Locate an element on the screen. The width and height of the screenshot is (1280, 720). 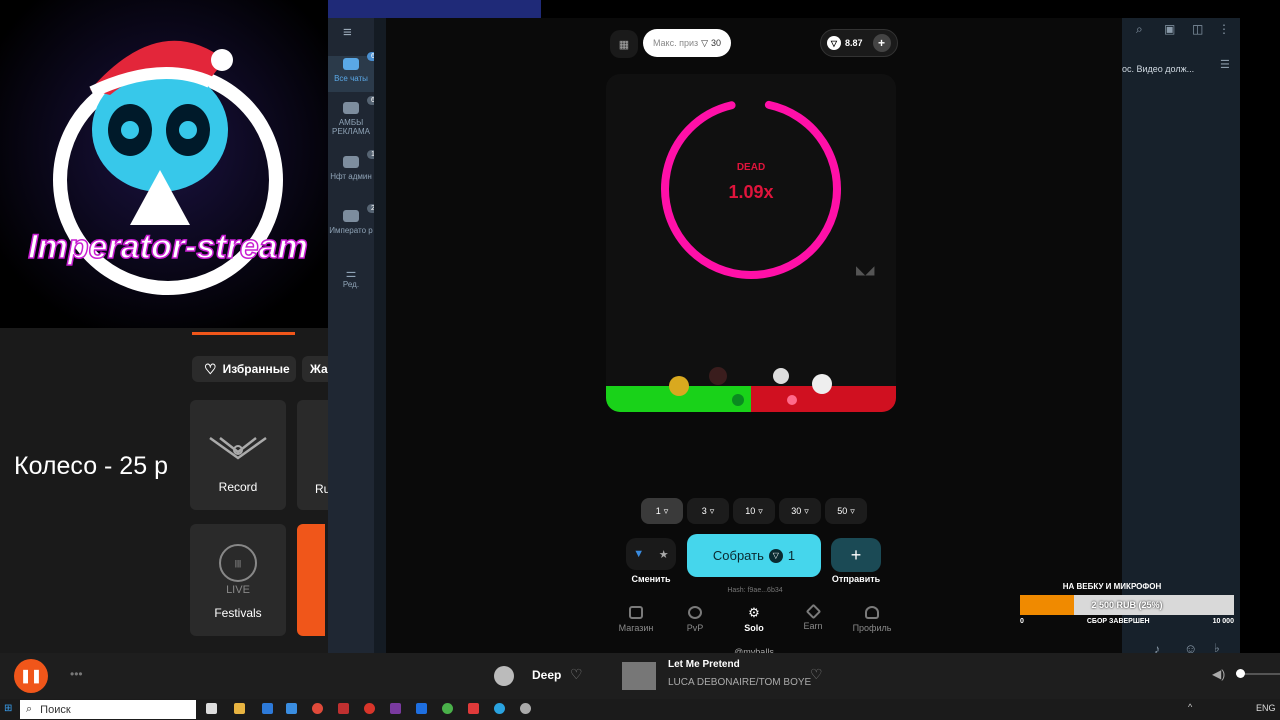
pause-button: ❚❚ is located at coordinates (31, 676).